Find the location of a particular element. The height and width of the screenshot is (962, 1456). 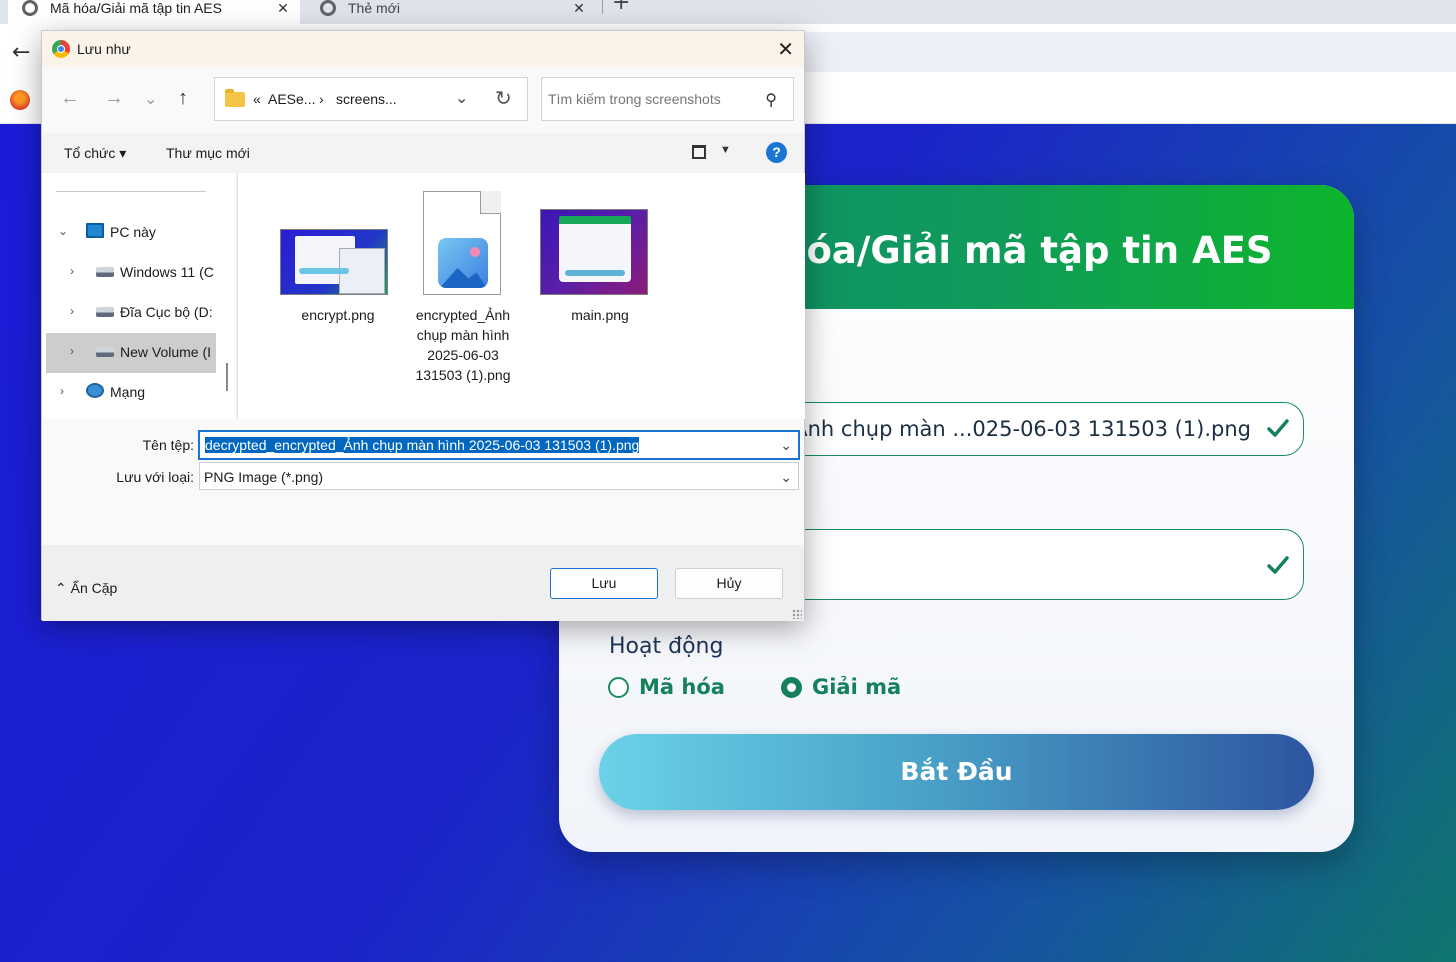

command-bar: Tổ chức ▾ Thư mục mới ▼ ? is located at coordinates (423, 153).